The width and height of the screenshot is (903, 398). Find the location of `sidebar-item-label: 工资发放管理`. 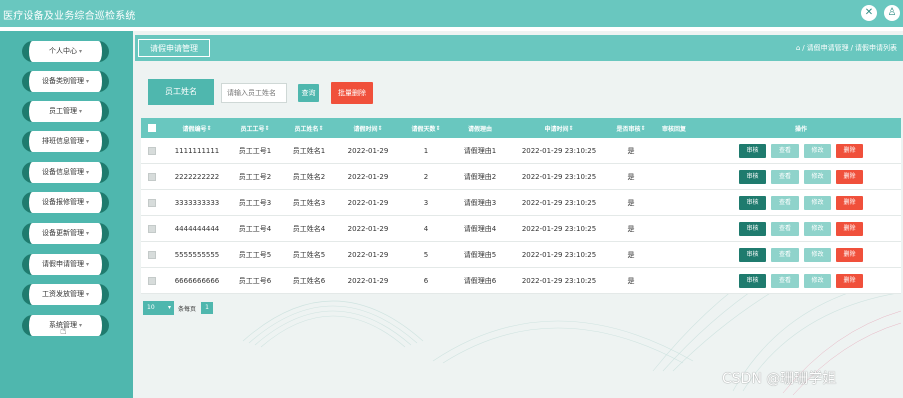

sidebar-item-label: 工资发放管理 is located at coordinates (62, 294).